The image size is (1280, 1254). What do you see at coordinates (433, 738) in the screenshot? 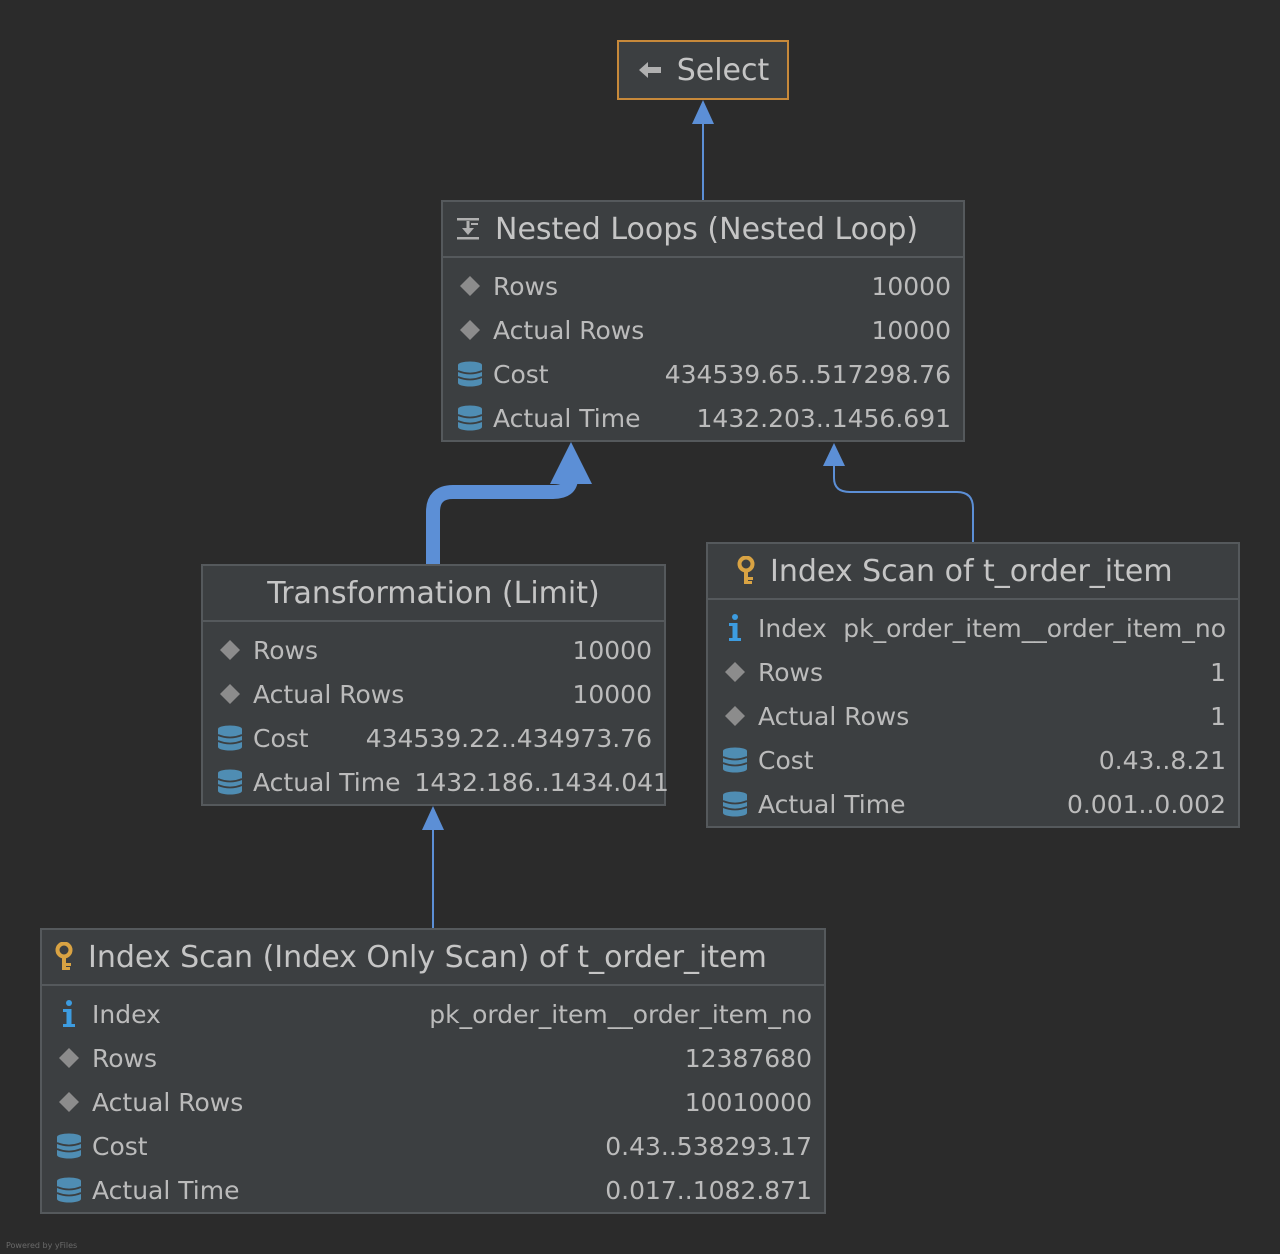
I see `transformation-cost: Cost 434539.22..434973.76` at bounding box center [433, 738].